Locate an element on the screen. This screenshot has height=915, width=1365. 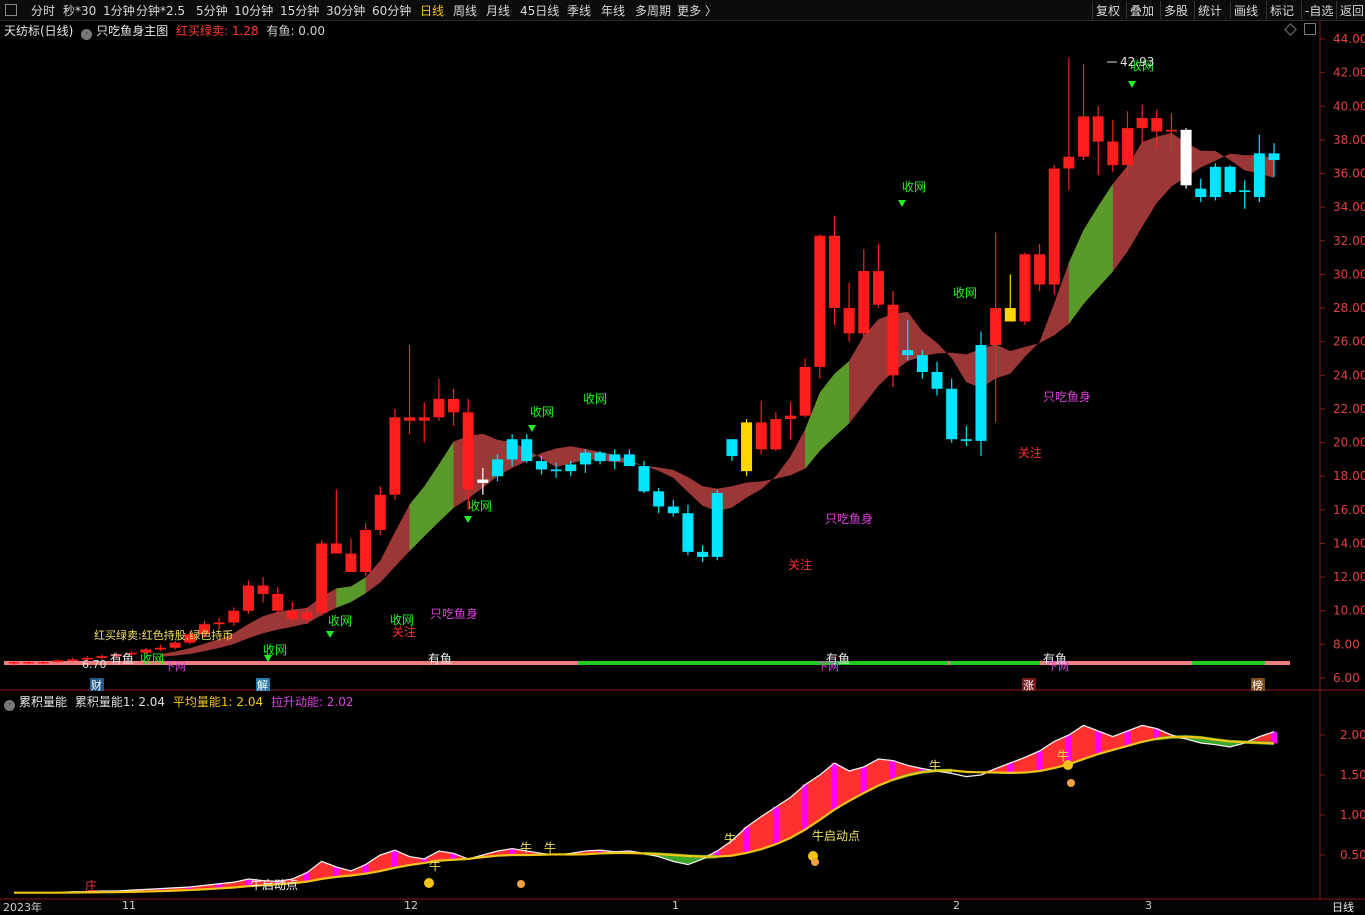
diamond-icon is located at coordinates (1290, 29).